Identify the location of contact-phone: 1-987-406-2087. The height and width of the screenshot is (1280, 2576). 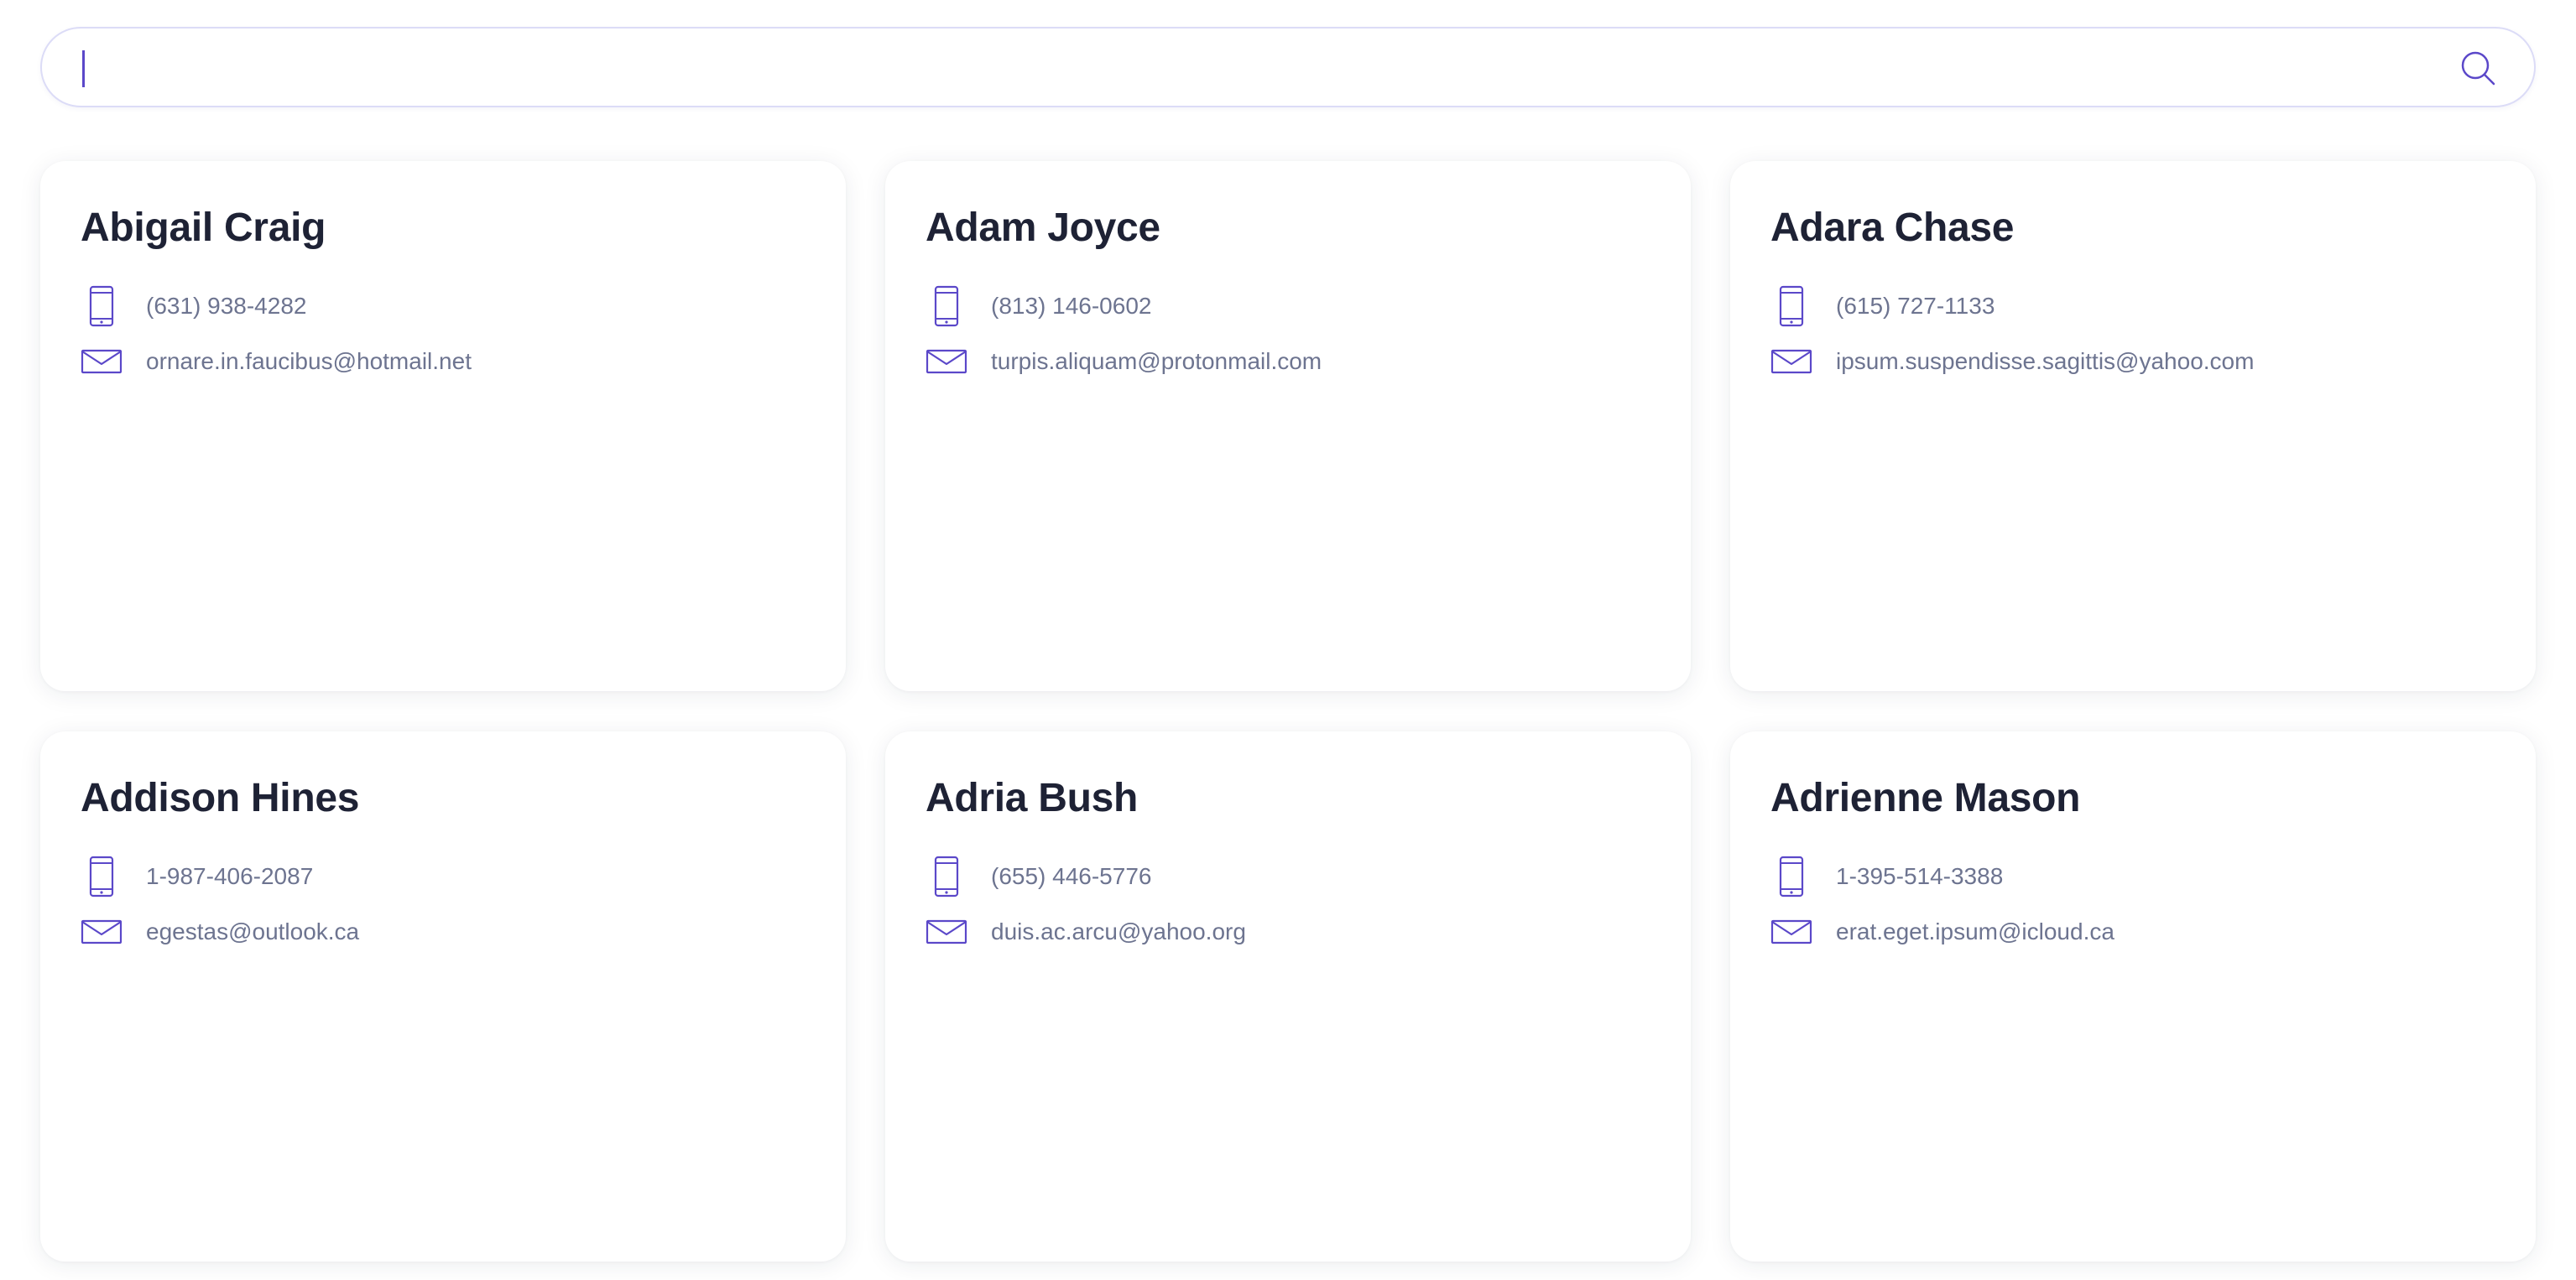
(229, 876).